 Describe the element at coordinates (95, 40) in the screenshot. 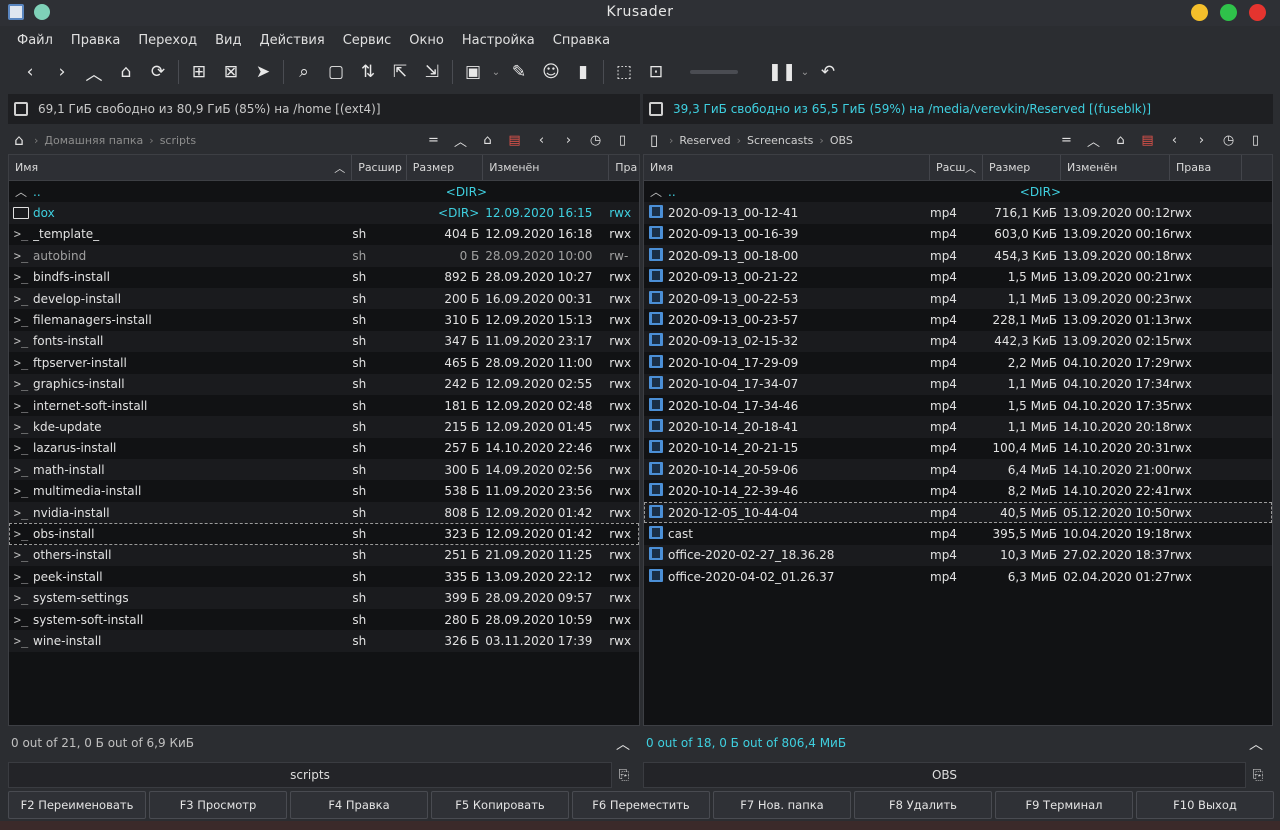

I see `menu-item: Правка` at that location.